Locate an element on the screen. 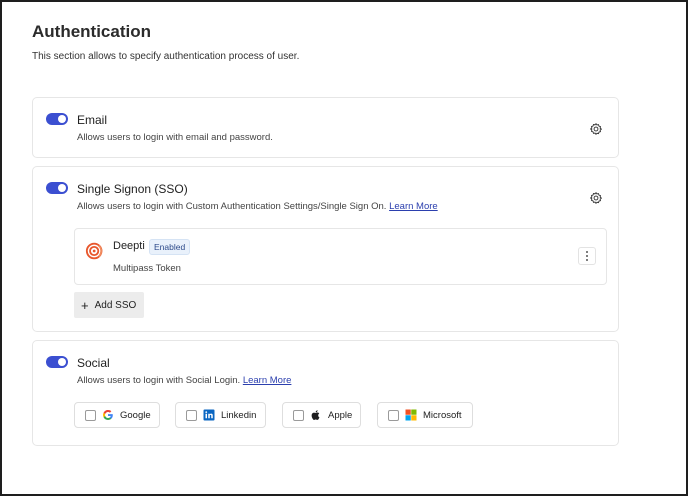  plus-icon: + is located at coordinates (85, 305).